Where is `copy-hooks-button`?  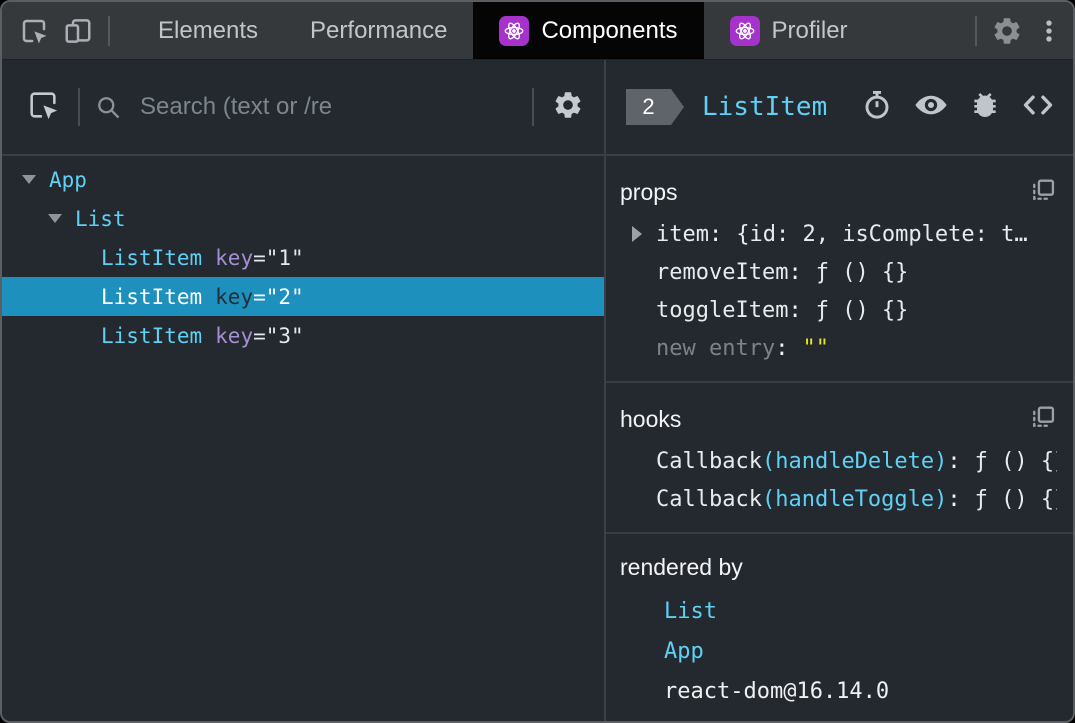 copy-hooks-button is located at coordinates (1043, 419).